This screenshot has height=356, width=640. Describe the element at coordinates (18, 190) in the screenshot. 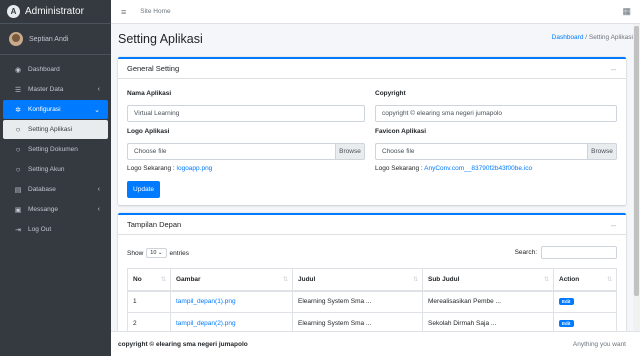

I see `table-icon: ▤` at that location.